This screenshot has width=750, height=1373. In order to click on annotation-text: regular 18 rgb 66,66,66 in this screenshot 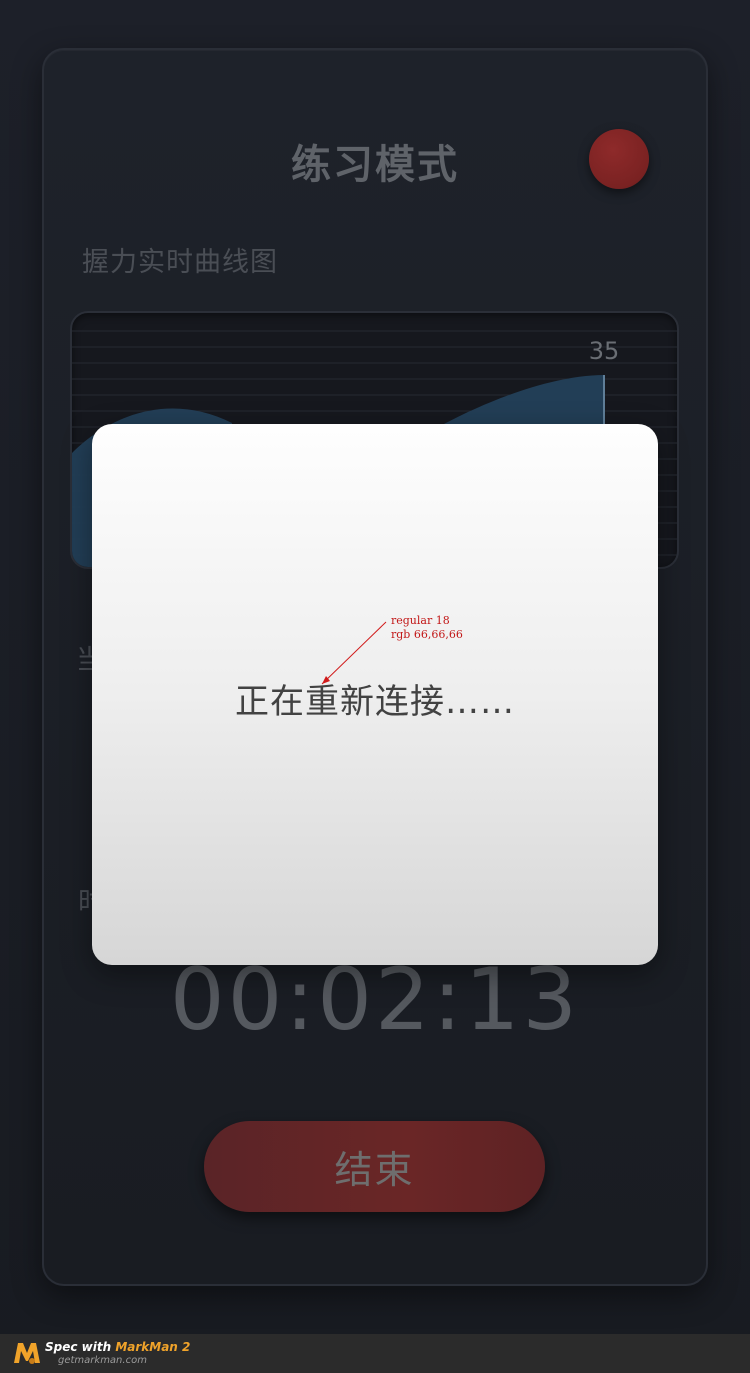, I will do `click(427, 628)`.